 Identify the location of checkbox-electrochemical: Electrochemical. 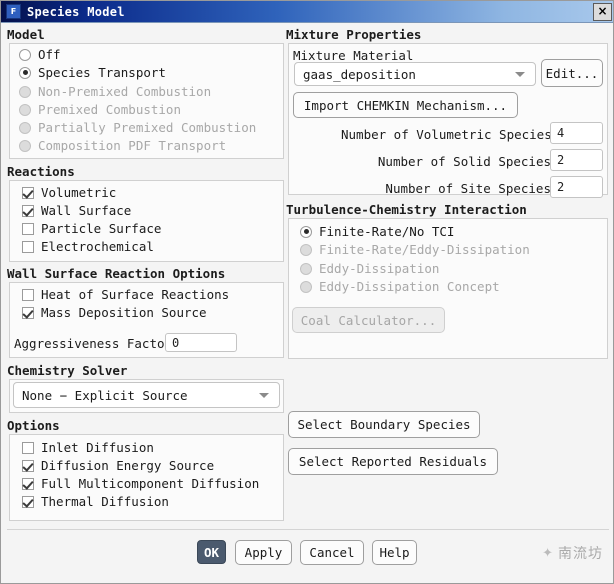
(88, 246).